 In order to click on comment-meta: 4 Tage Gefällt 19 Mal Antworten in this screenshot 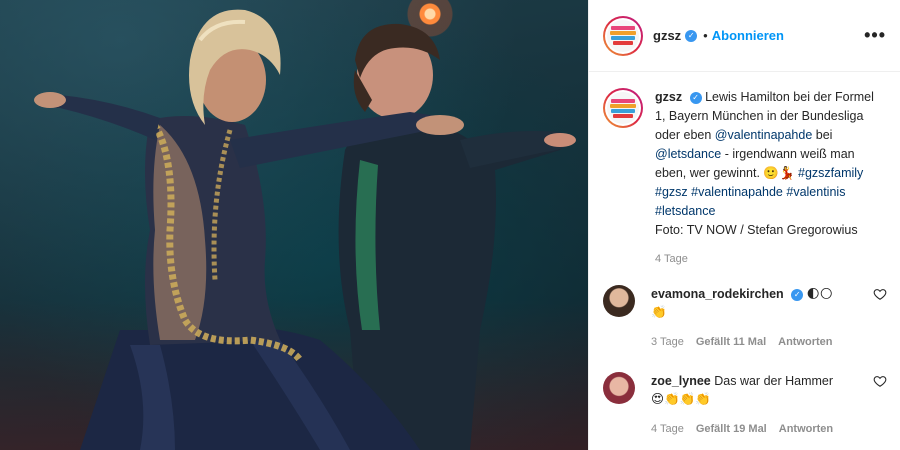, I will do `click(762, 429)`.